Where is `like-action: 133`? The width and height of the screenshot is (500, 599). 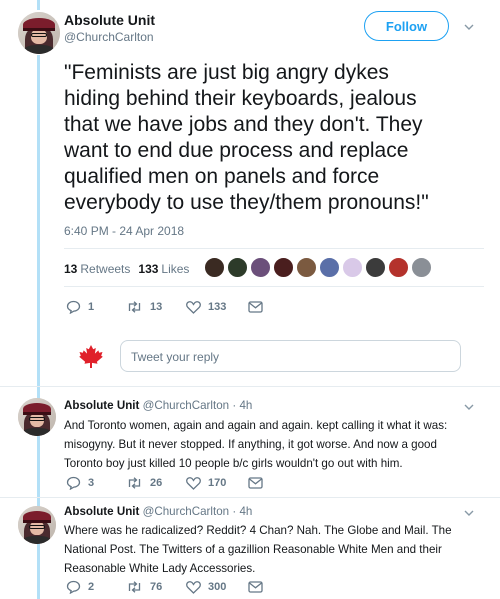 like-action: 133 is located at coordinates (217, 307).